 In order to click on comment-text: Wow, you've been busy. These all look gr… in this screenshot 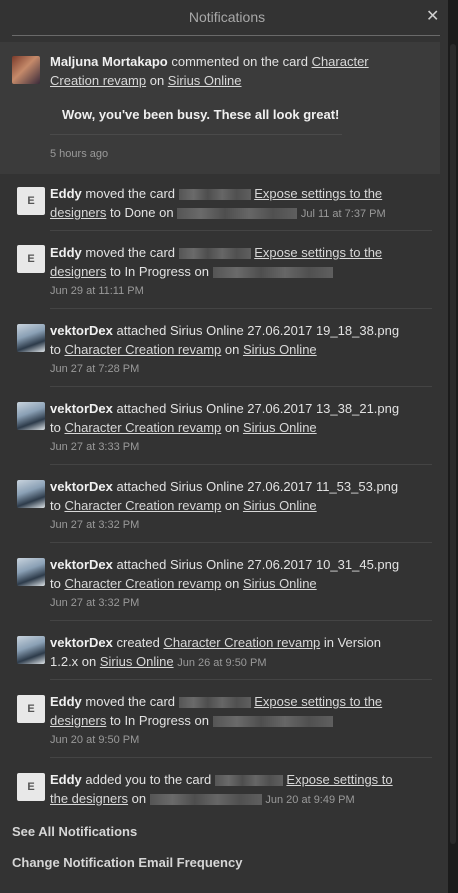, I will do `click(201, 114)`.